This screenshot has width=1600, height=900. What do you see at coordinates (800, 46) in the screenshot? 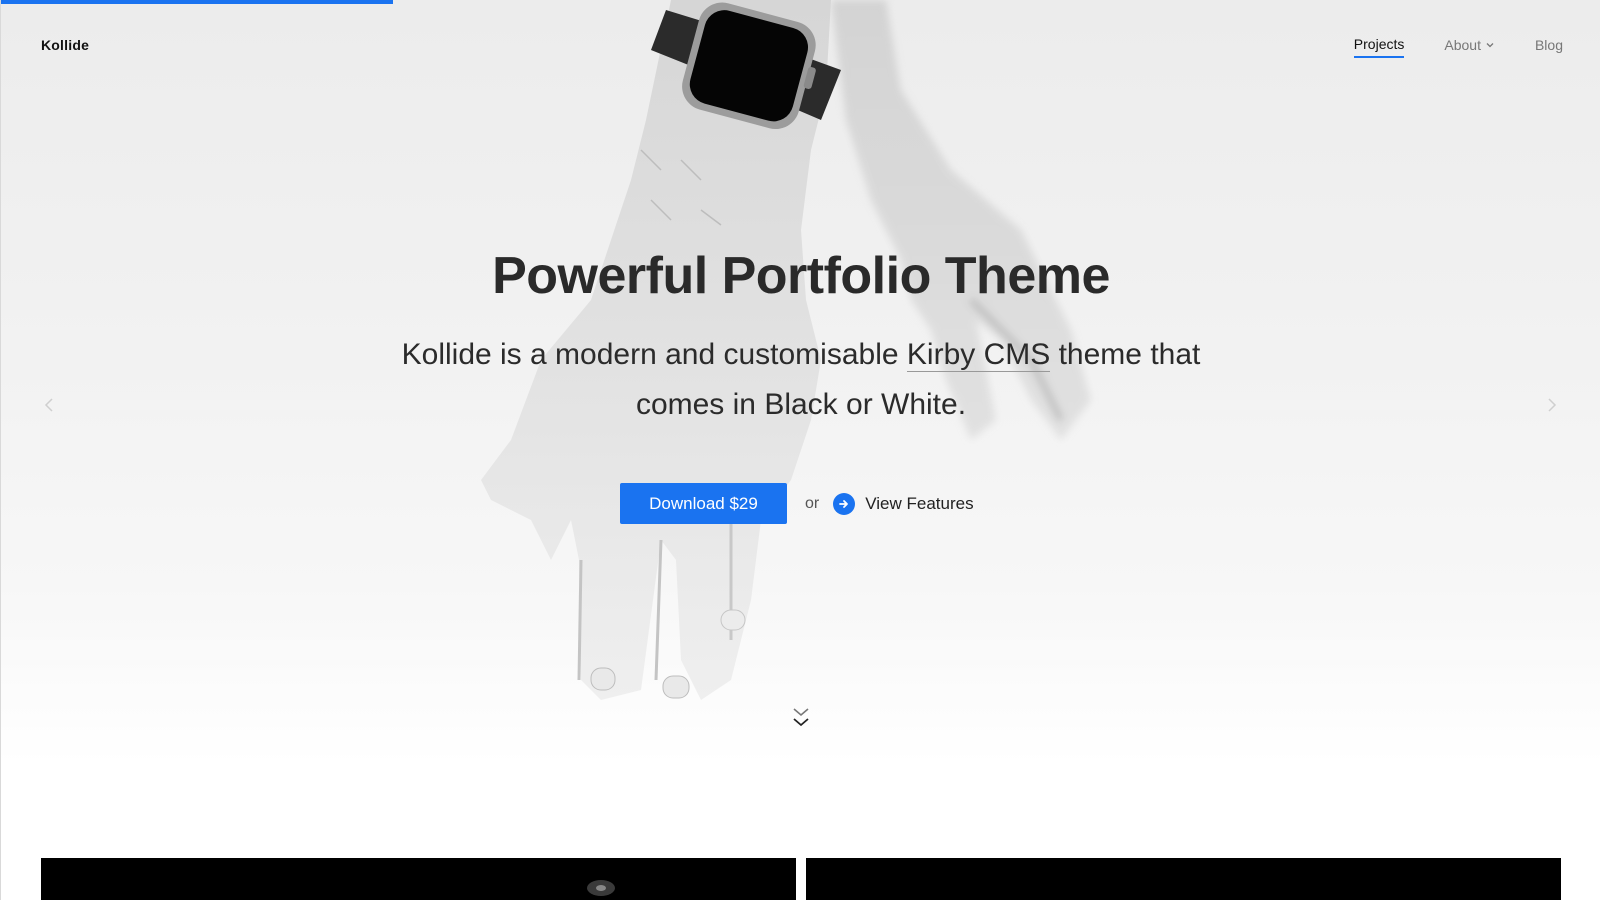
I see `site-header: Kollide Projects About Blog` at bounding box center [800, 46].